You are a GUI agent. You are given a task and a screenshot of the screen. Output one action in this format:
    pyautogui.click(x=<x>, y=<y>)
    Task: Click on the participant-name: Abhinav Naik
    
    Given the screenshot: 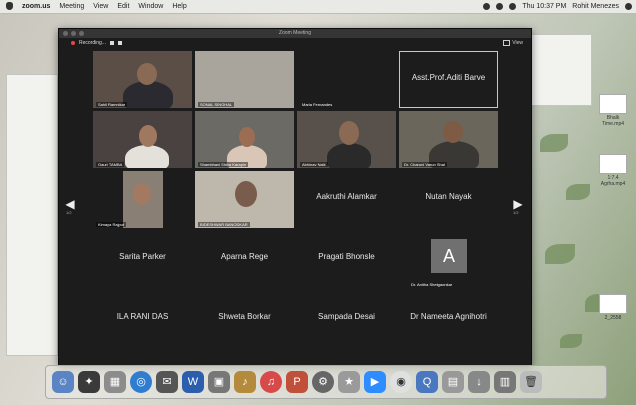 What is the action you would take?
    pyautogui.click(x=314, y=164)
    